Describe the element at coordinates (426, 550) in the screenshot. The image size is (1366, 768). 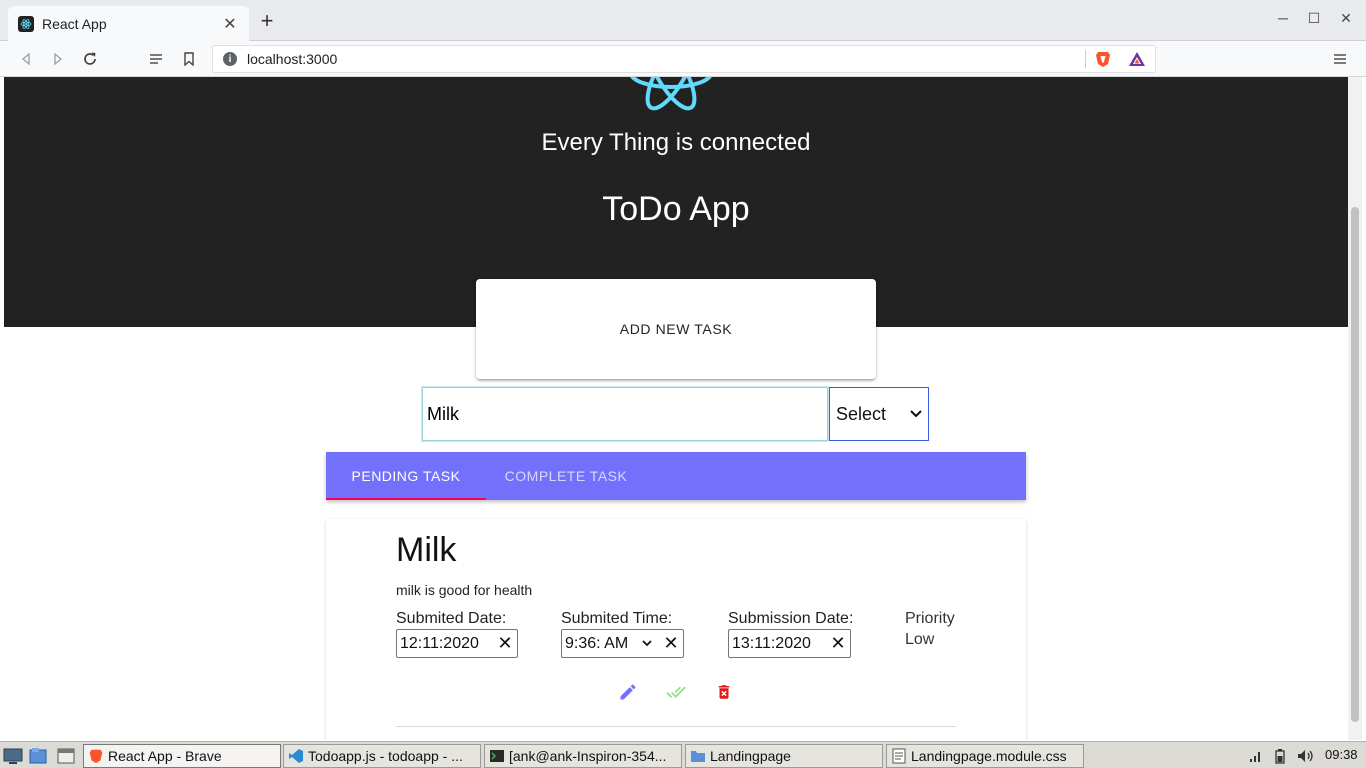
I see `task-title: Milk` at that location.